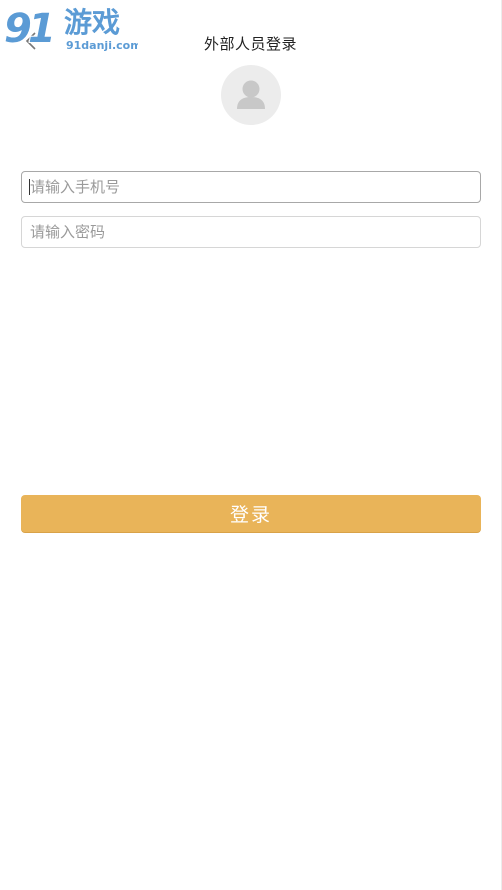  What do you see at coordinates (251, 513) in the screenshot?
I see `login-button: 登录` at bounding box center [251, 513].